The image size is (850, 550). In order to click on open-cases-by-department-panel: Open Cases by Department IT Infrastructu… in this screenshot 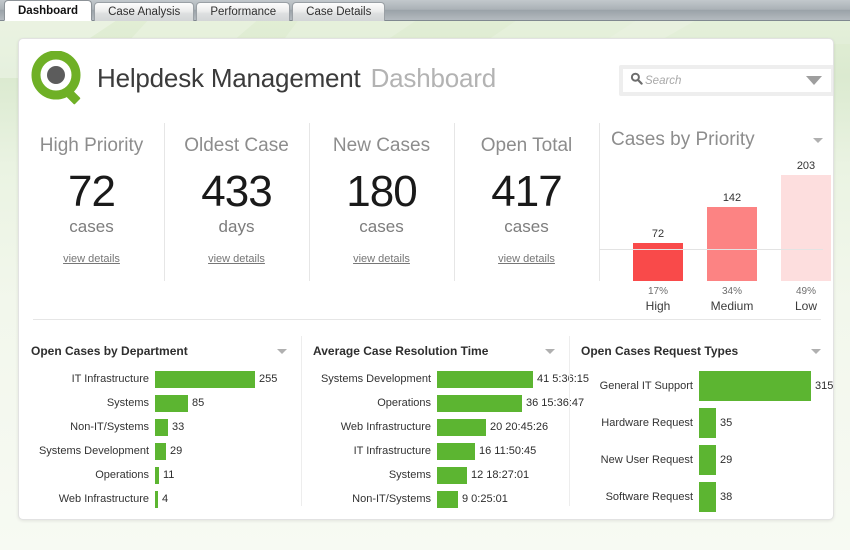, I will do `click(160, 426)`.